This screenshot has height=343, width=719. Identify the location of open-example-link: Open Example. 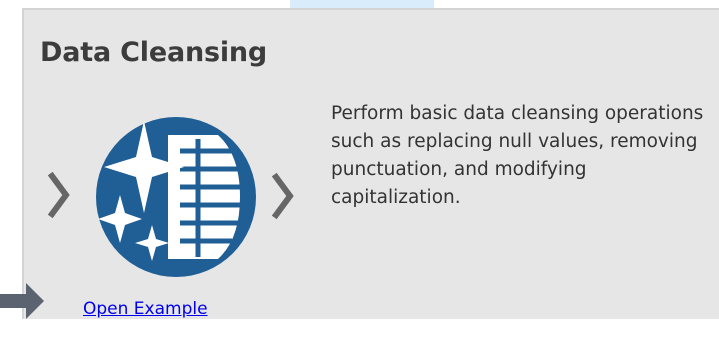
(145, 309).